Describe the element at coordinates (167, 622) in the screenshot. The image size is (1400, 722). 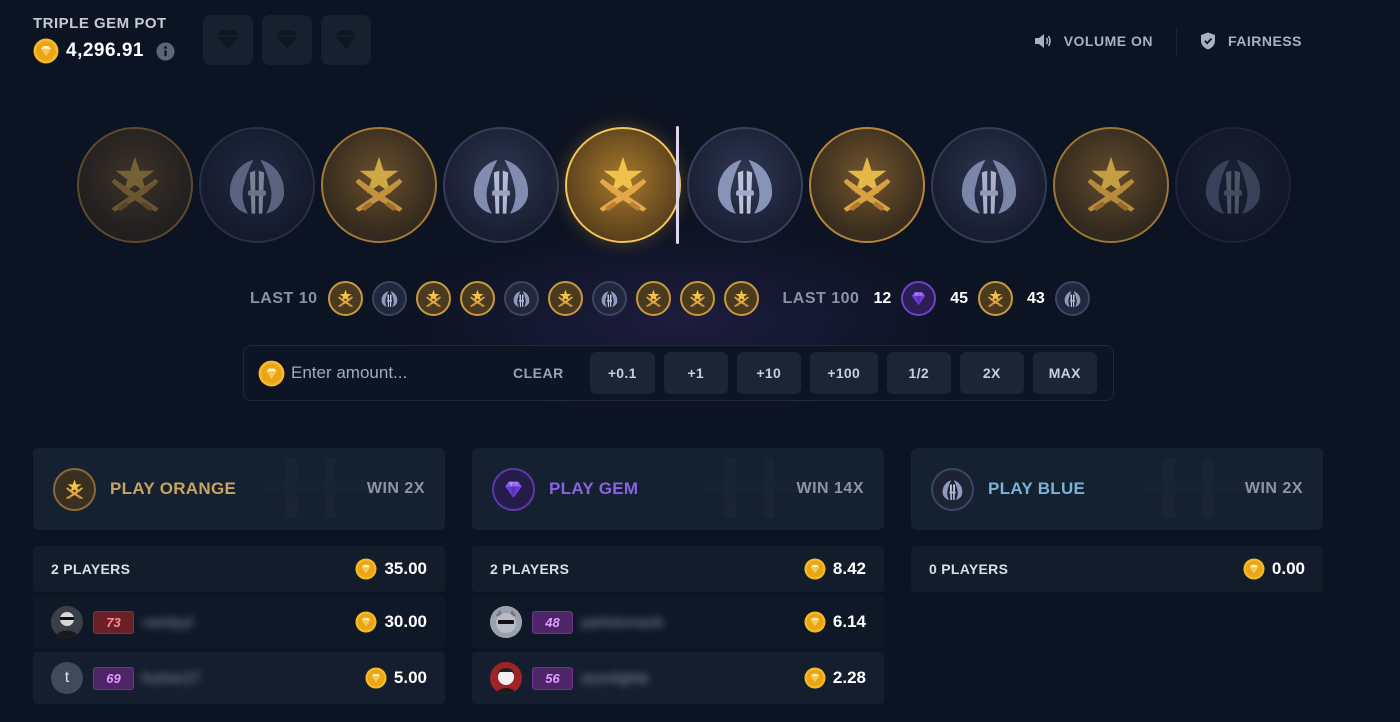
I see `player-name: vandyyl` at that location.